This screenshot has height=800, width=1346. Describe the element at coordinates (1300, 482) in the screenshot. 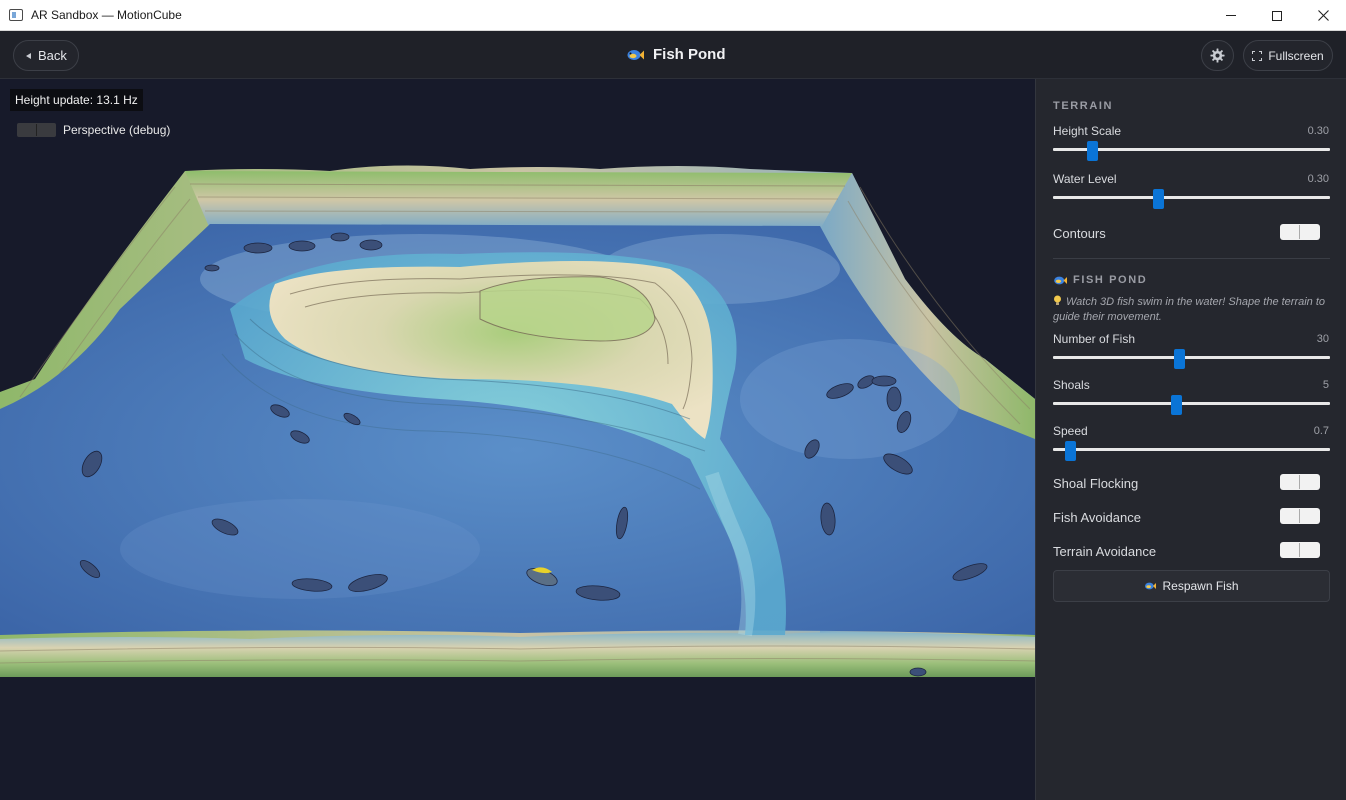

I see `shoal-flocking-toggle` at that location.